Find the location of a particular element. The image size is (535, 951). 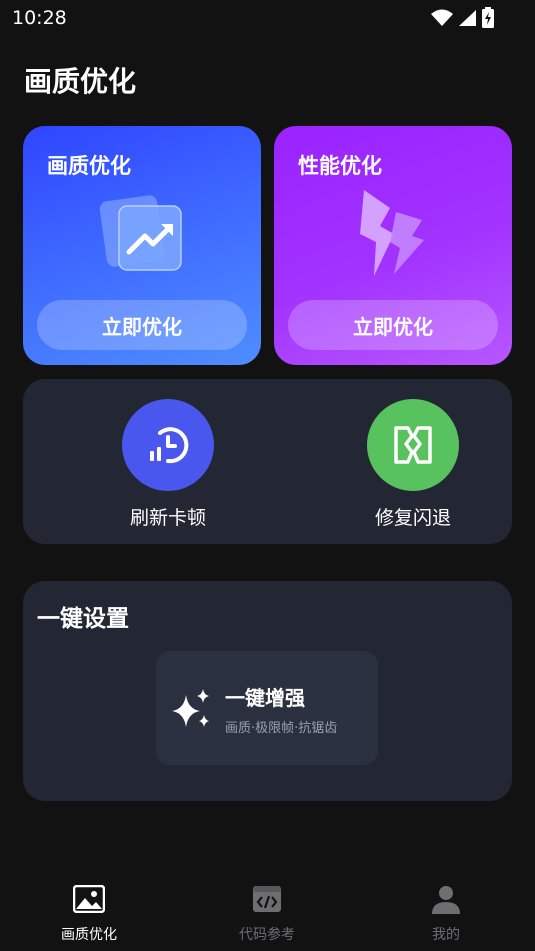

wifi-icon is located at coordinates (442, 17).